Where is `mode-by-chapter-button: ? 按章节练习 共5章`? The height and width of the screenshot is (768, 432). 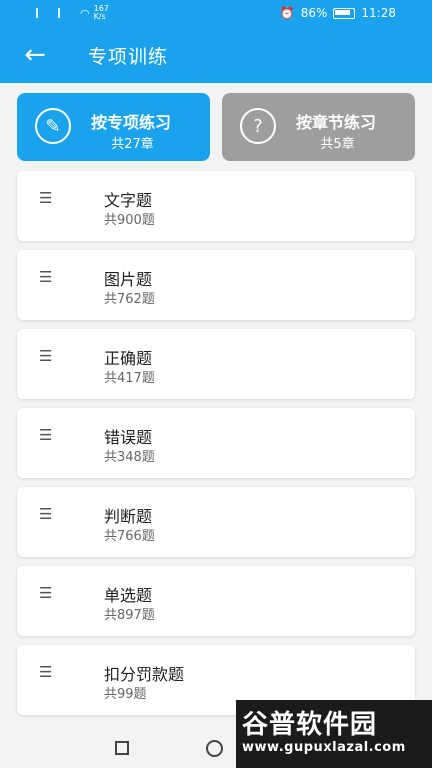
mode-by-chapter-button: ? 按章节练习 共5章 is located at coordinates (318, 127).